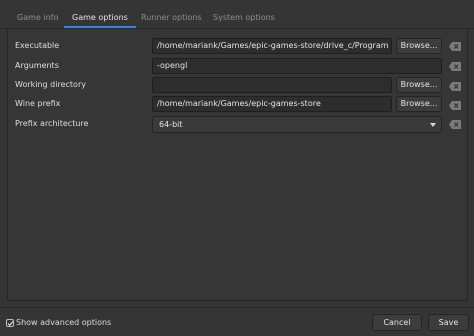  Describe the element at coordinates (37, 17) in the screenshot. I see `tab-game-info: Game info` at that location.